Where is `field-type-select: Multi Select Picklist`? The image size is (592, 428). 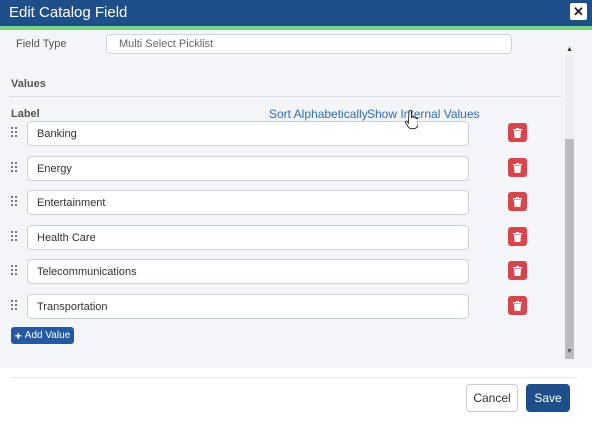
field-type-select: Multi Select Picklist is located at coordinates (309, 44).